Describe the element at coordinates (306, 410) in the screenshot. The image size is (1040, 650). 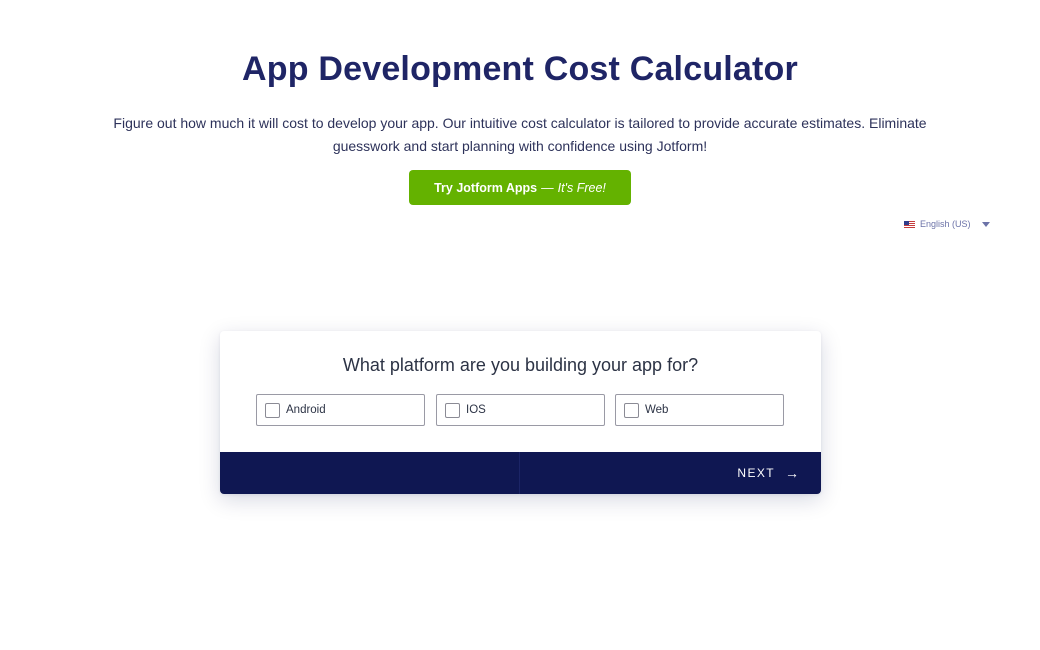
I see `option-label: Android` at that location.